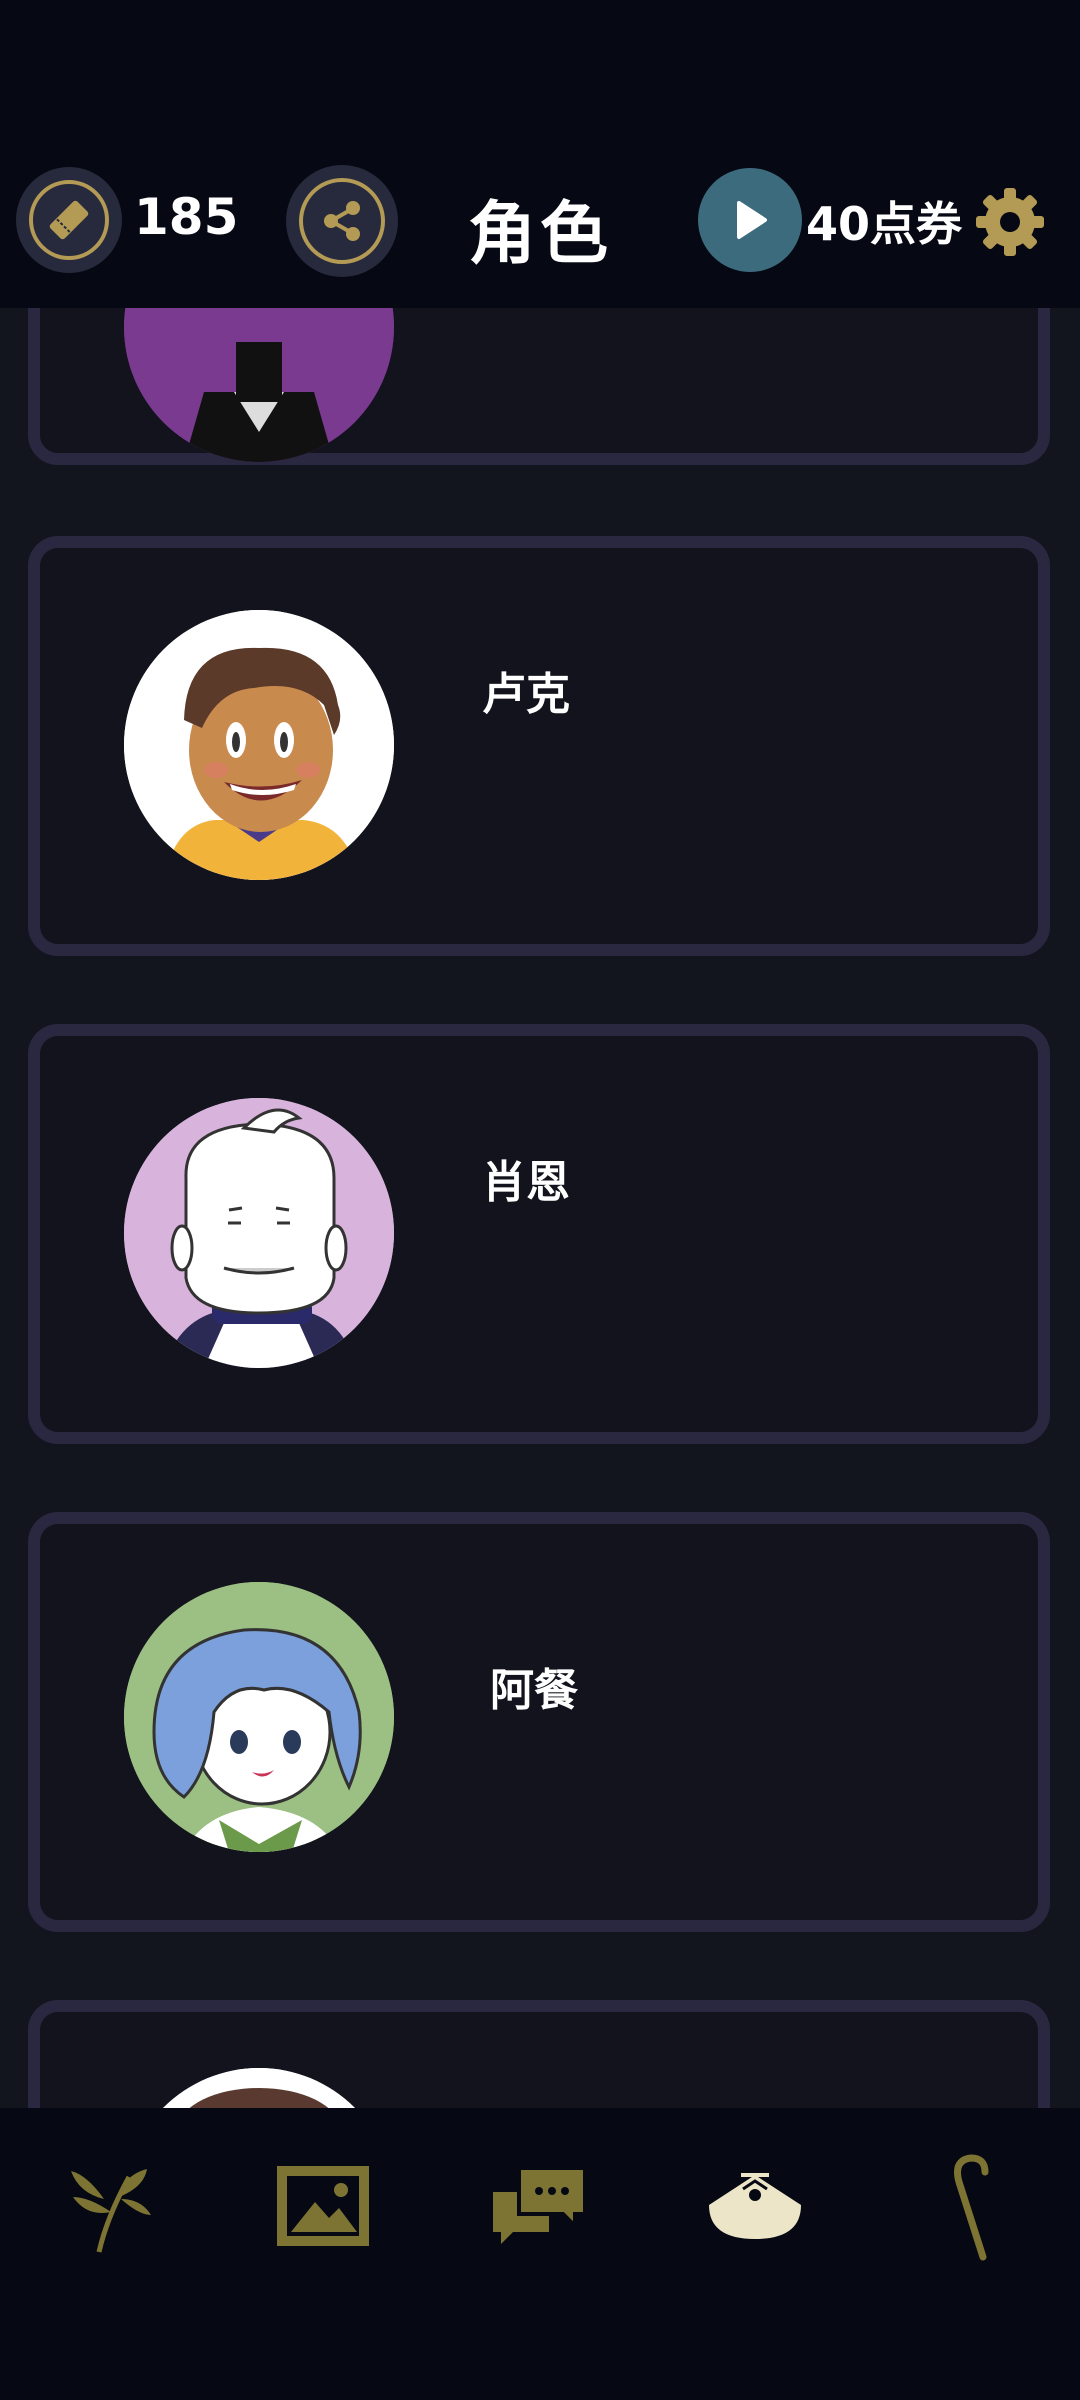 The image size is (1080, 2400). I want to click on top-bar: 185 角色 40点券, so click(540, 234).